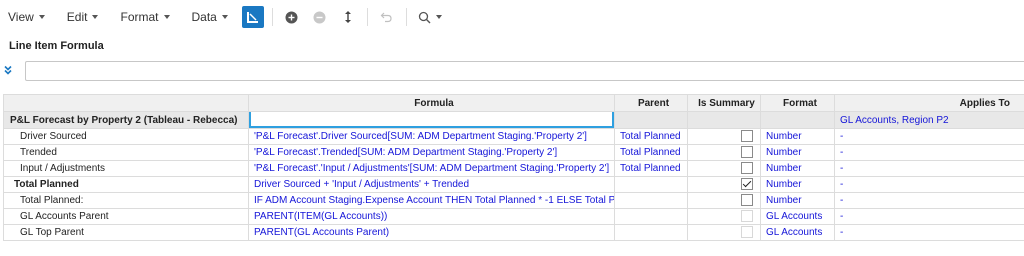 Image resolution: width=1024 pixels, height=256 pixels. I want to click on line-item-name: Total Planned, so click(126, 184).